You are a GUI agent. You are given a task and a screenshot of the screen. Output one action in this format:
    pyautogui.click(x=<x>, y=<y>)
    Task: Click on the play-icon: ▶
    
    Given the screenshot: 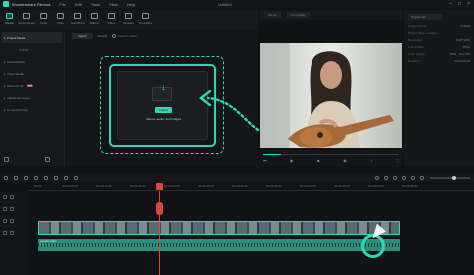 What is the action you would take?
    pyautogui.click(x=291, y=160)
    